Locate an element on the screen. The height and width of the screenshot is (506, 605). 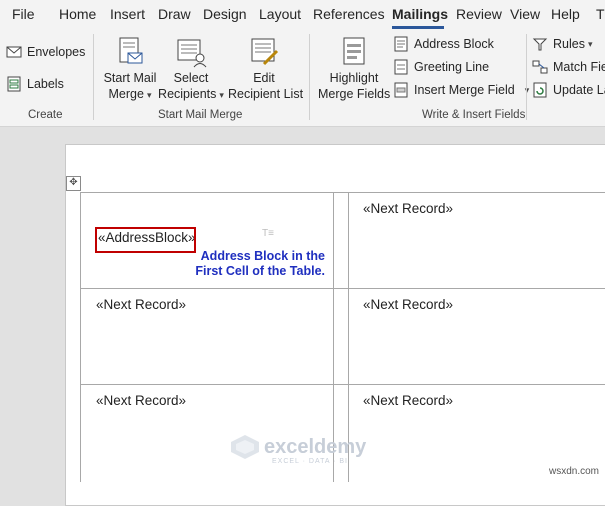
match-fields-button: Match Fie is located at coordinates (568, 67).